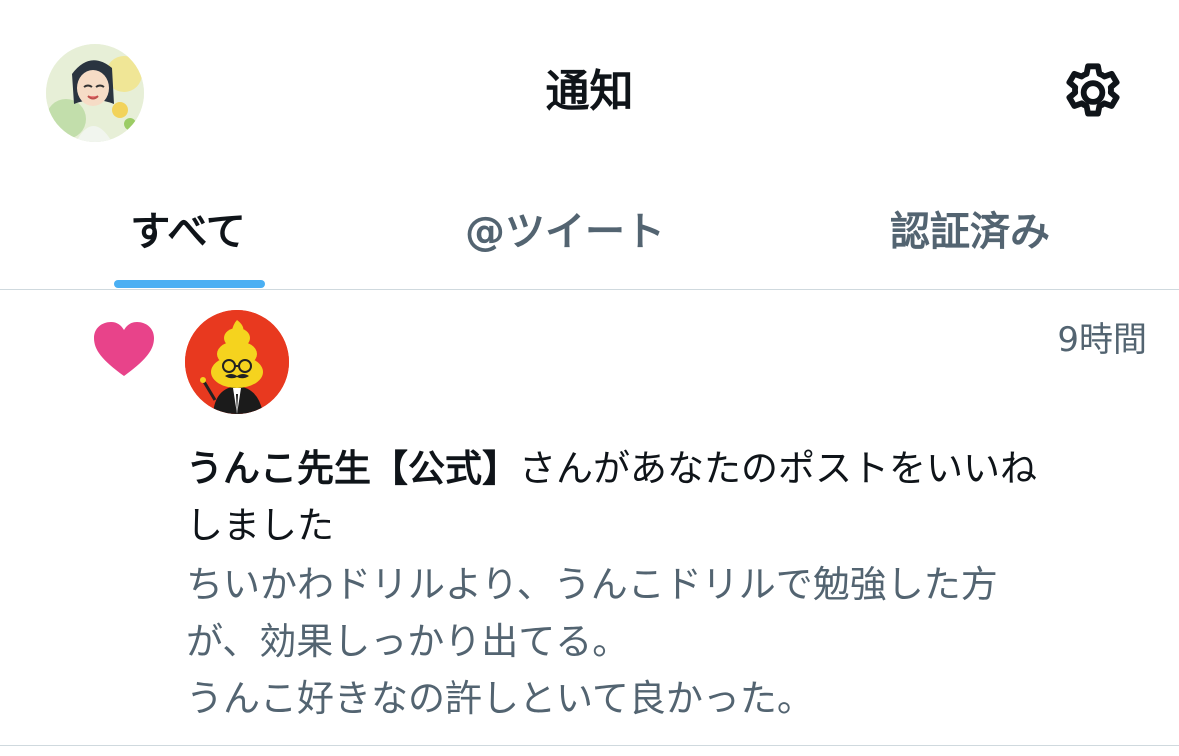 This screenshot has width=1179, height=756. I want to click on post-line: うんこ好きなの許しといて良かった。, so click(500, 698).